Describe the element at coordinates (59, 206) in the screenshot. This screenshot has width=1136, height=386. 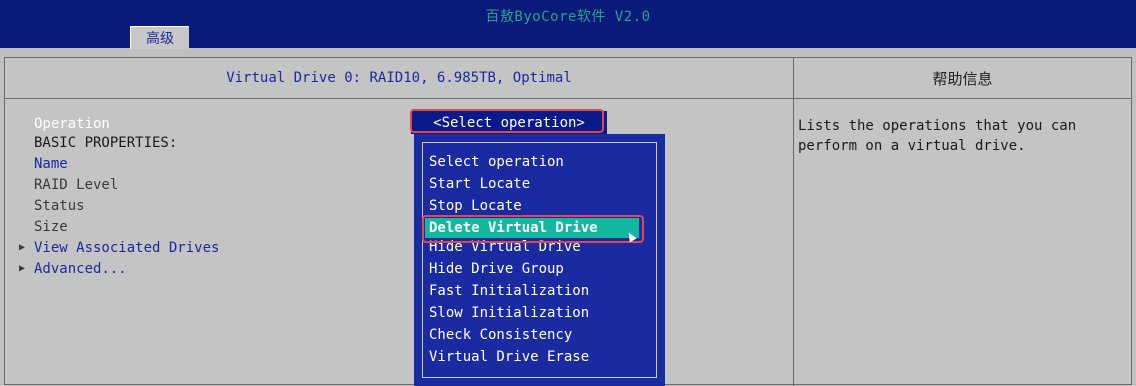
I see `status-label: Status` at that location.